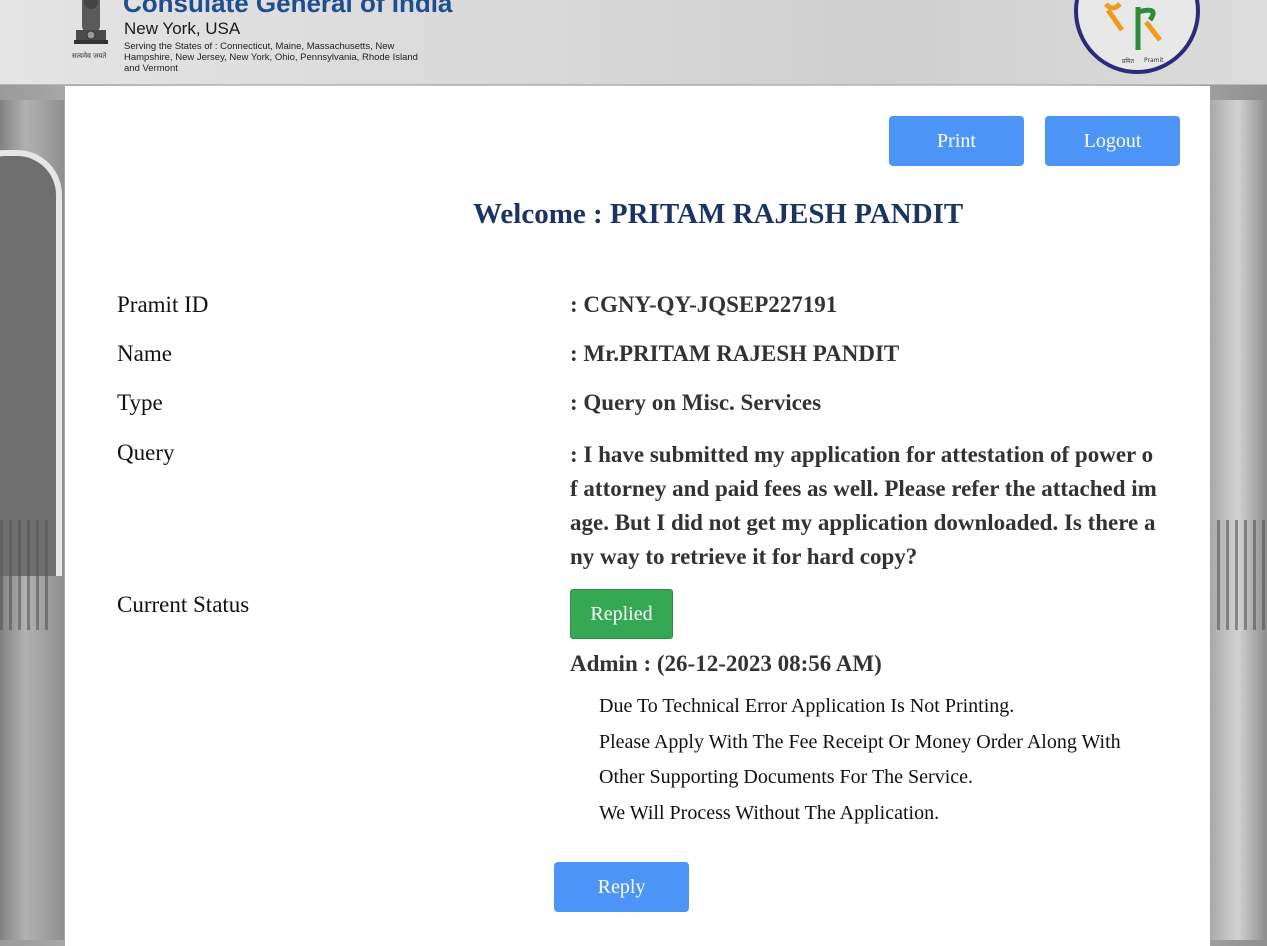 The width and height of the screenshot is (1267, 946). I want to click on reply-author-timestamp: Admin : (26-12-2023 08:56 AM), so click(726, 663).